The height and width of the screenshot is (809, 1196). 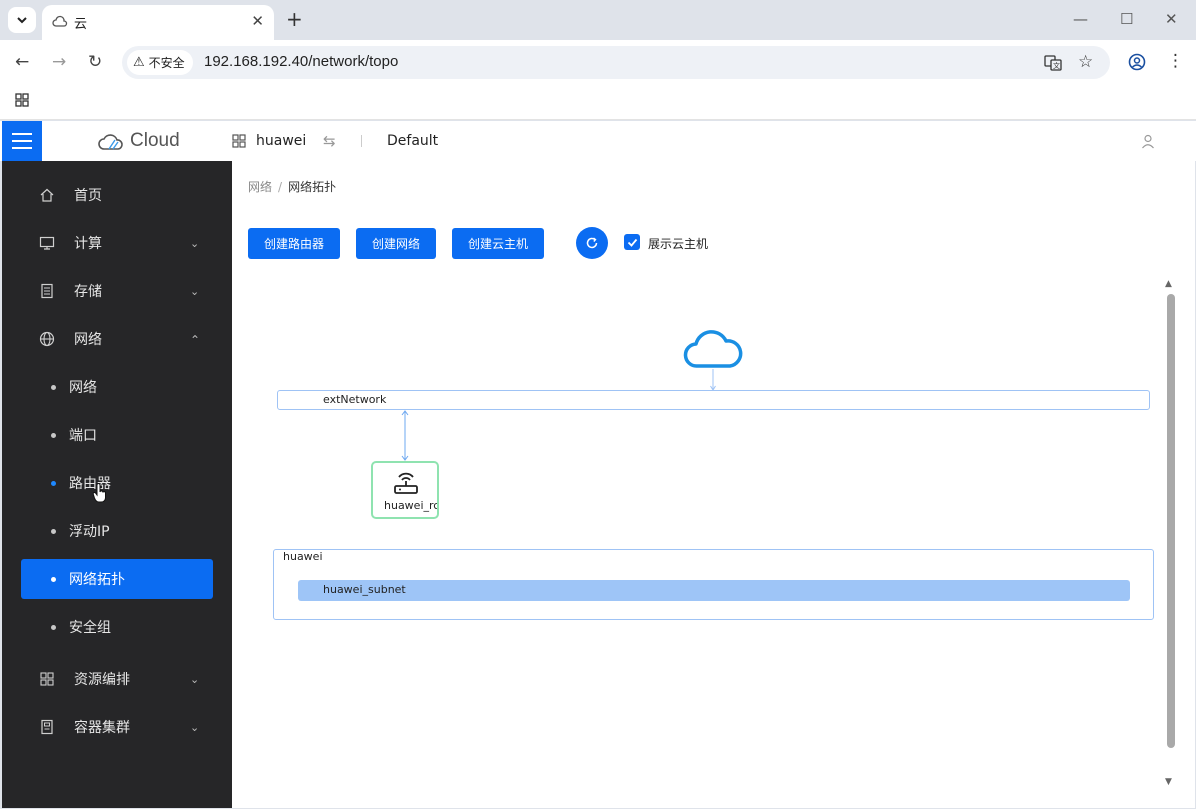 What do you see at coordinates (598, 20) in the screenshot?
I see `browser-tab-bar: 云 ✕ + — ☐ ✕` at bounding box center [598, 20].